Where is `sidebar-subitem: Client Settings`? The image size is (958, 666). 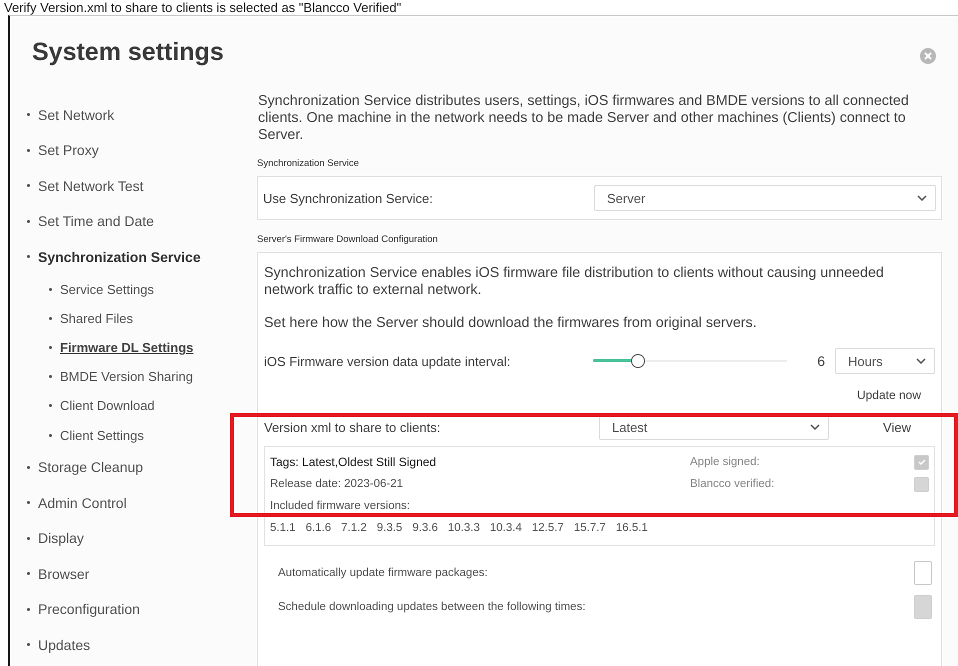 sidebar-subitem: Client Settings is located at coordinates (102, 435).